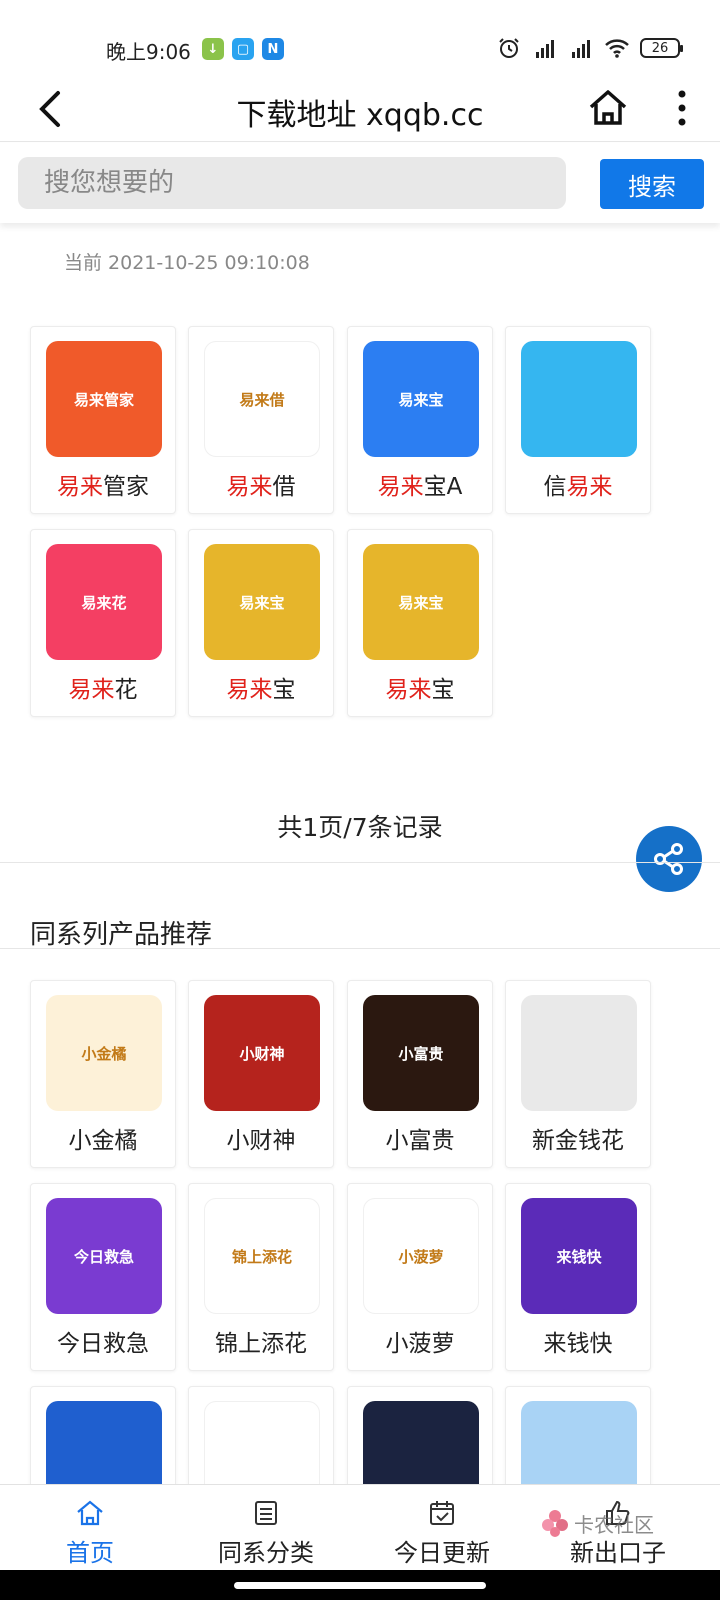 This screenshot has width=720, height=1600. Describe the element at coordinates (443, 487) in the screenshot. I see `result-title-post: 宝A` at that location.